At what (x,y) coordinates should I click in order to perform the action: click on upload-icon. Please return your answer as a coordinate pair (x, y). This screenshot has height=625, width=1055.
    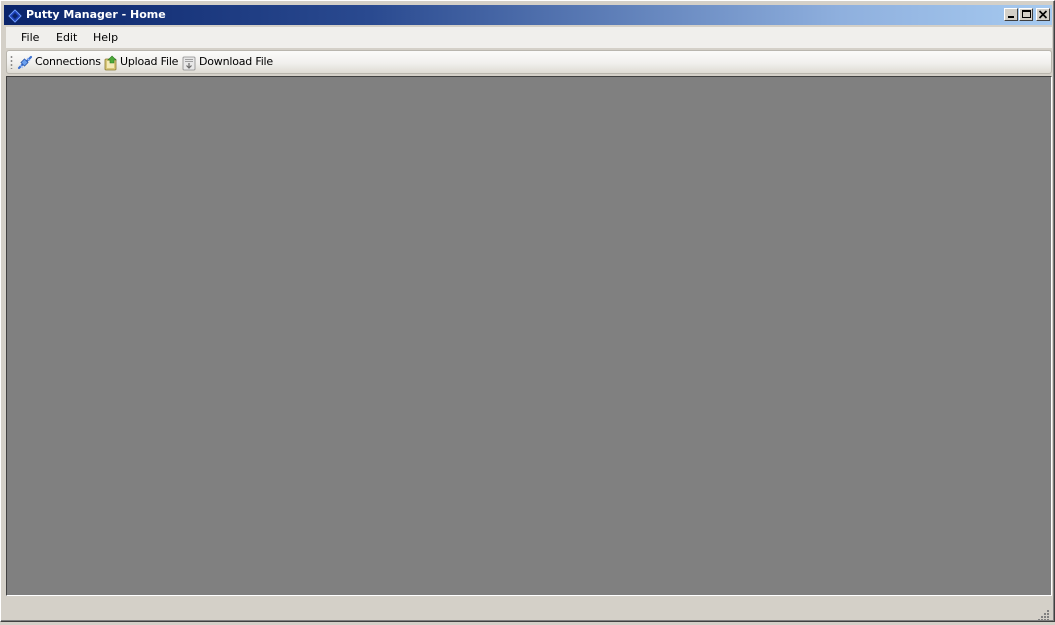
    Looking at the image, I should click on (110, 63).